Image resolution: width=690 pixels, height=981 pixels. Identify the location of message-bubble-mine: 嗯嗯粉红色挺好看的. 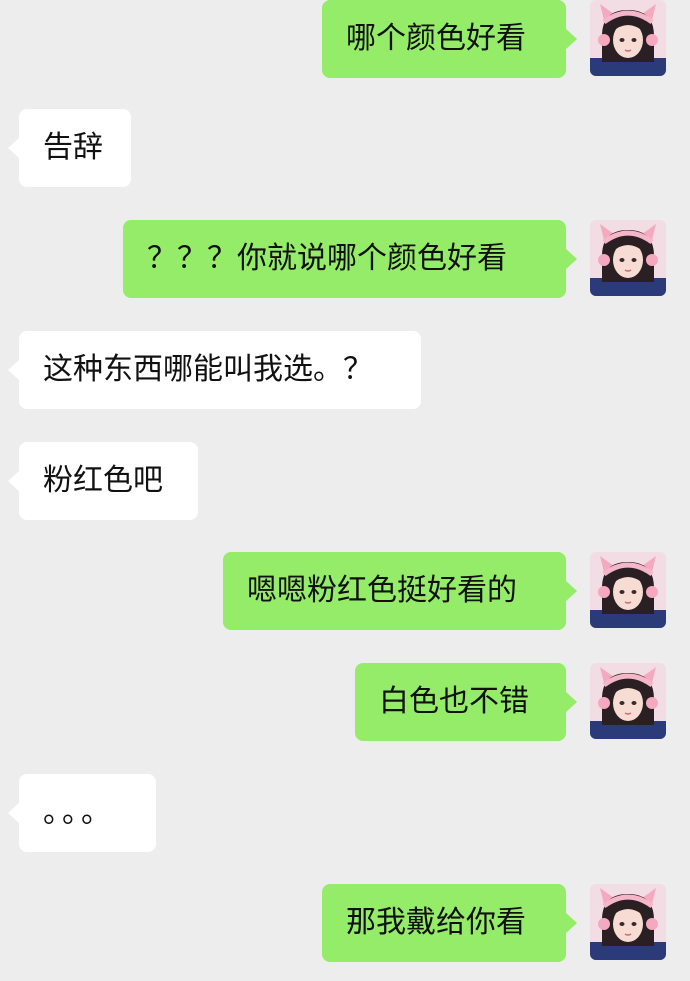
(400, 591).